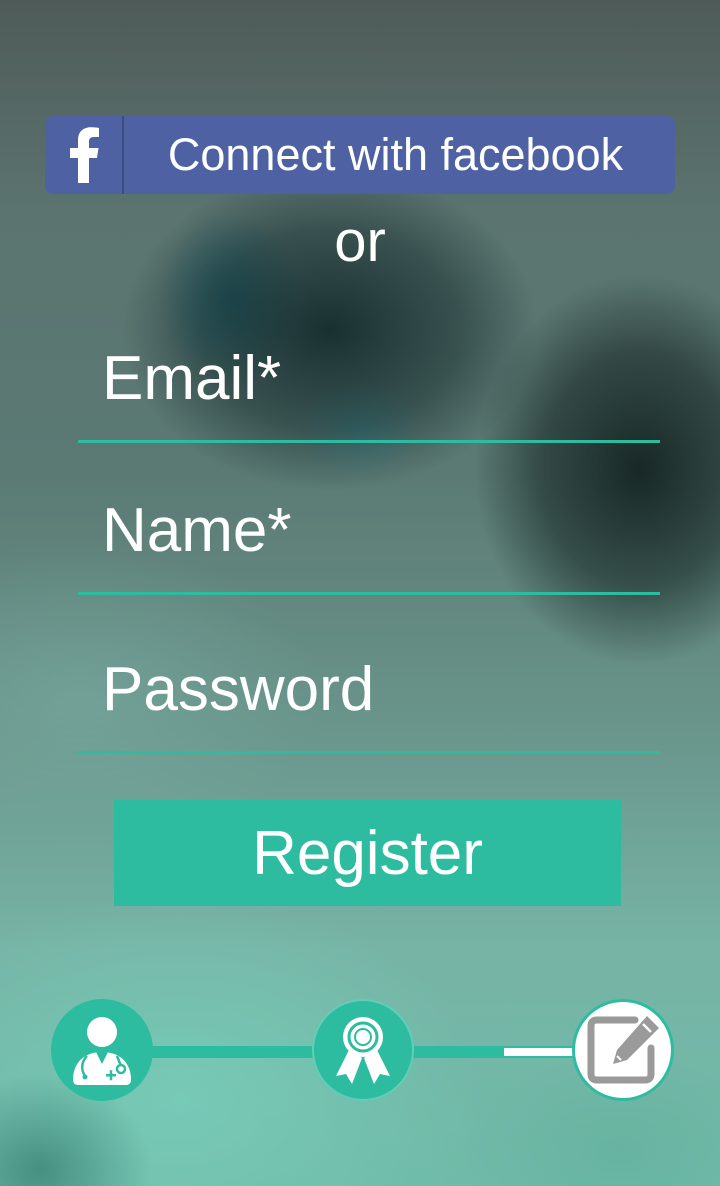 Image resolution: width=720 pixels, height=1186 pixels. Describe the element at coordinates (395, 154) in the screenshot. I see `facebook-button-label: Connect with facebook` at that location.